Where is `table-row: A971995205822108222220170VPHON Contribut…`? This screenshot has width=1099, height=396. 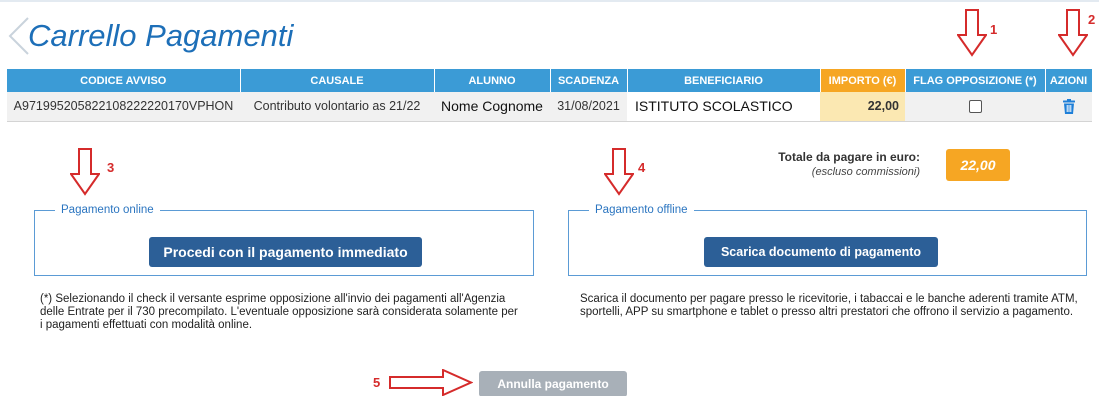
table-row: A971995205822108222220170VPHON Contribut… is located at coordinates (549, 107).